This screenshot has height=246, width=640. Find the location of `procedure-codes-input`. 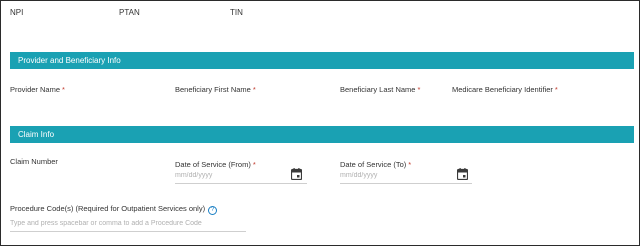

procedure-codes-input is located at coordinates (128, 223).